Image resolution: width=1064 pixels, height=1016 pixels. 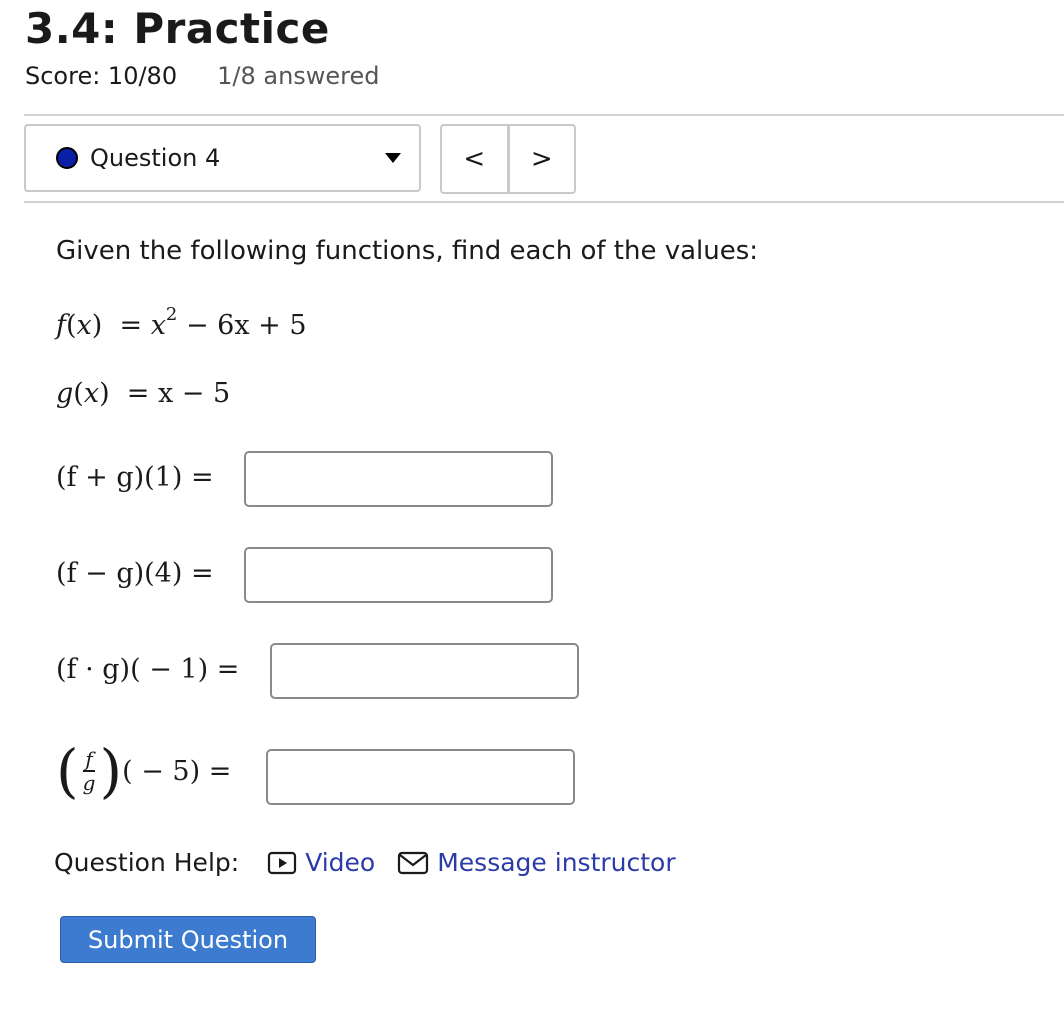 I want to click on question-nav-group: < >, so click(x=508, y=159).